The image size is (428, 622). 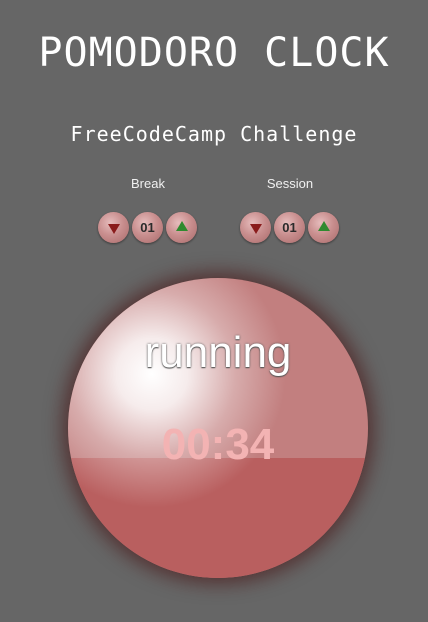 I want to click on session-length-value: 01, so click(x=289, y=227).